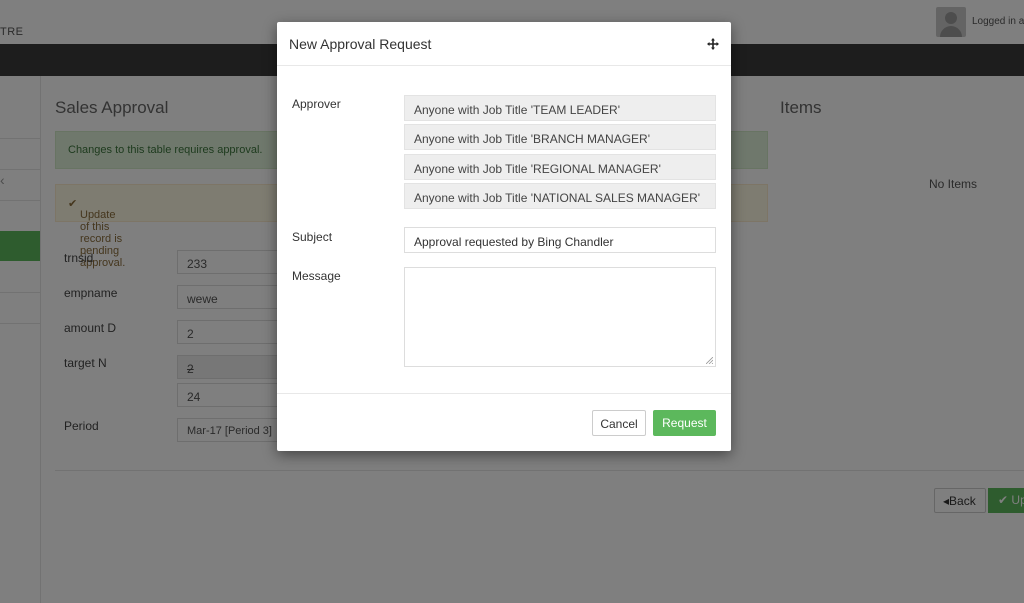 The image size is (1024, 603). What do you see at coordinates (360, 44) in the screenshot?
I see `modal-title: New Approval Request` at bounding box center [360, 44].